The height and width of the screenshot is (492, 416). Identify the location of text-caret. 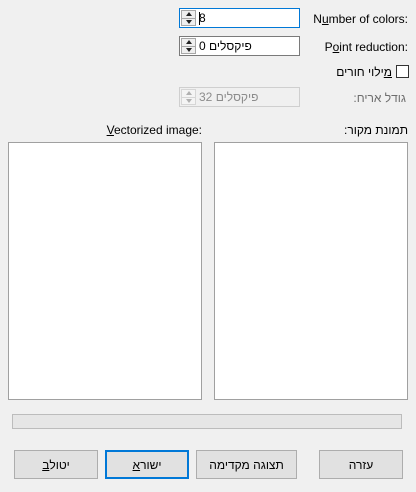
(199, 18).